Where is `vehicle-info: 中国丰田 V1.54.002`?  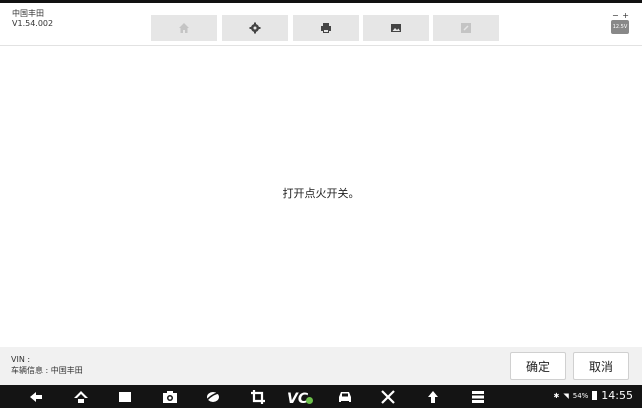
vehicle-info: 中国丰田 V1.54.002 is located at coordinates (32, 19).